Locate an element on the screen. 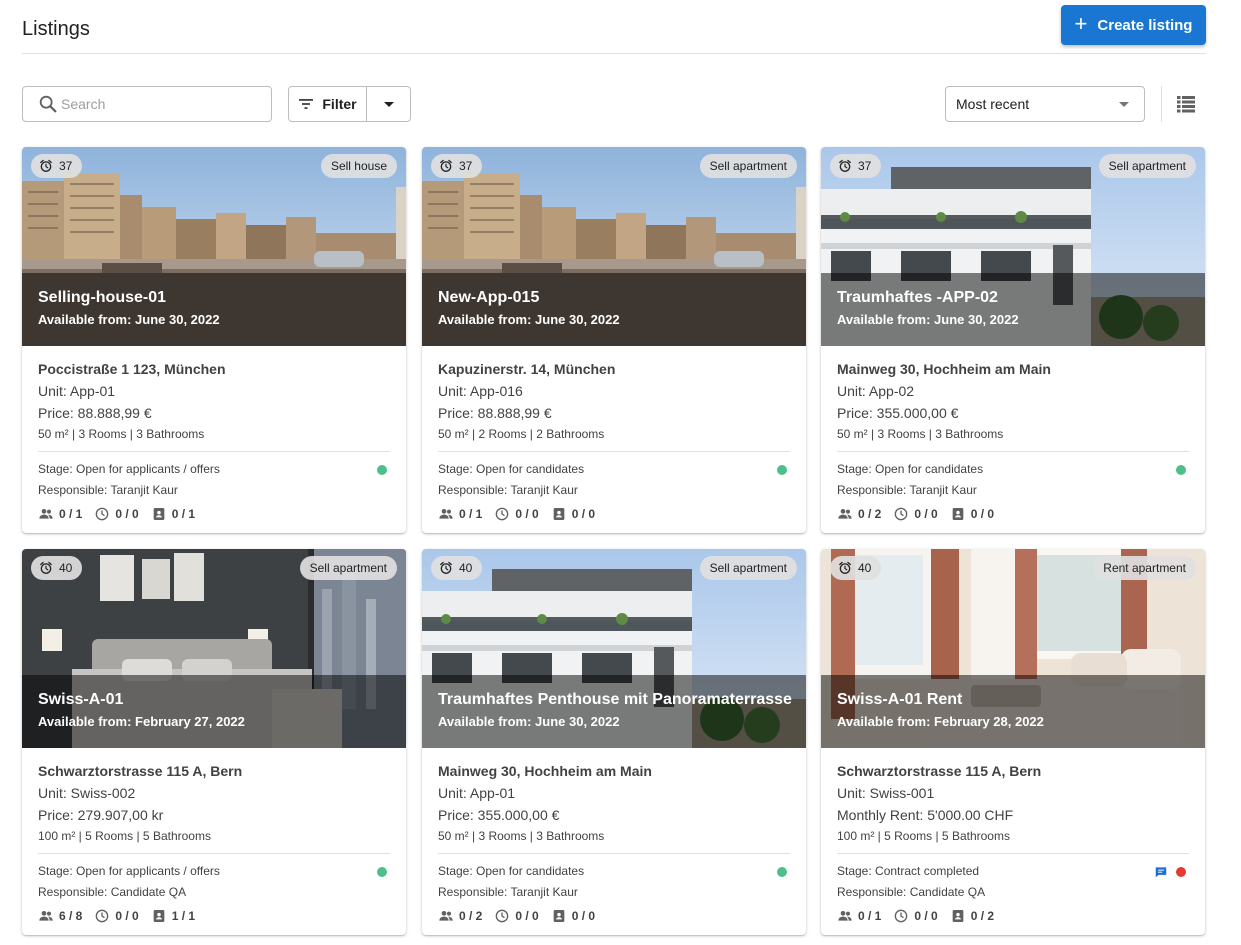 The image size is (1241, 945). applicants-count: 6 / 8 is located at coordinates (71, 916).